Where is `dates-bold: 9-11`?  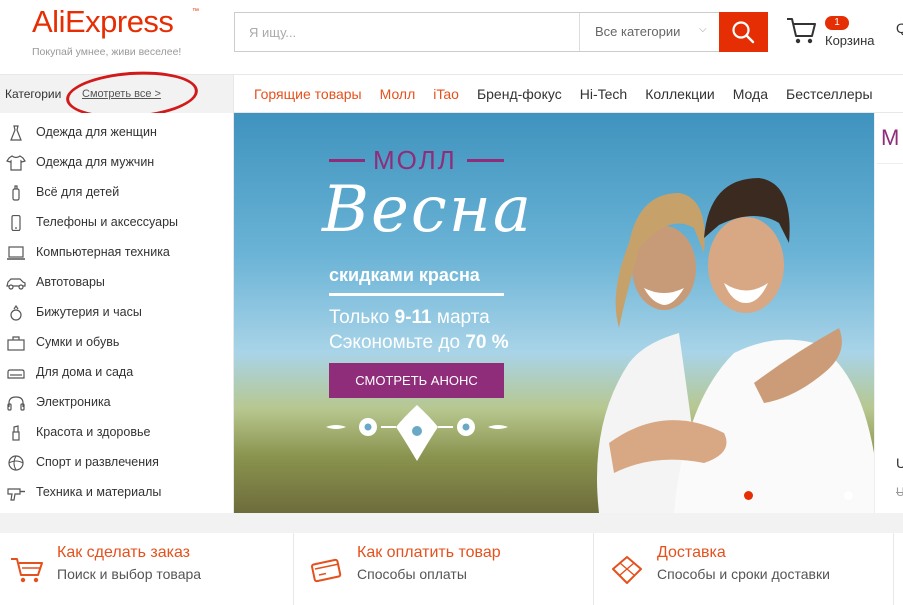
dates-bold: 9-11 is located at coordinates (413, 317).